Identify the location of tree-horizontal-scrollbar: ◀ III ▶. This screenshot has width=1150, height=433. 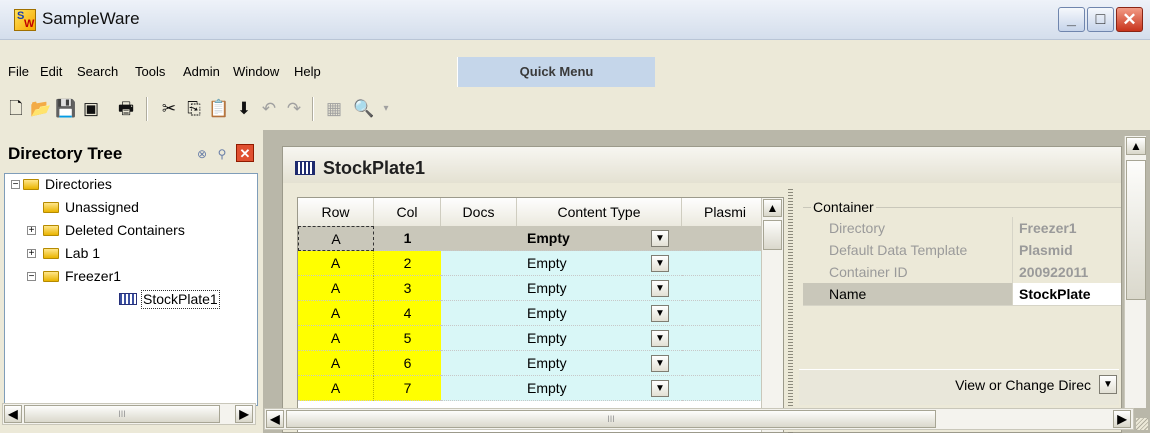
(129, 414).